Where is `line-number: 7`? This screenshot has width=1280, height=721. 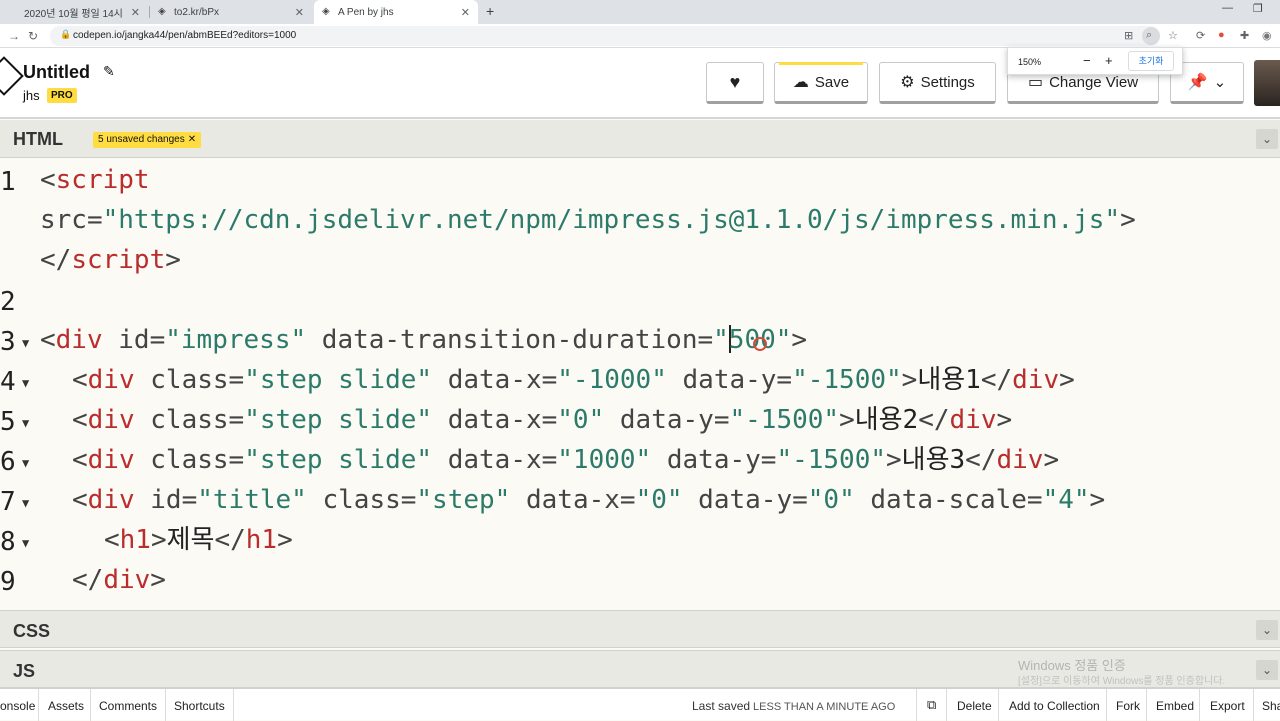 line-number: 7 is located at coordinates (8, 502).